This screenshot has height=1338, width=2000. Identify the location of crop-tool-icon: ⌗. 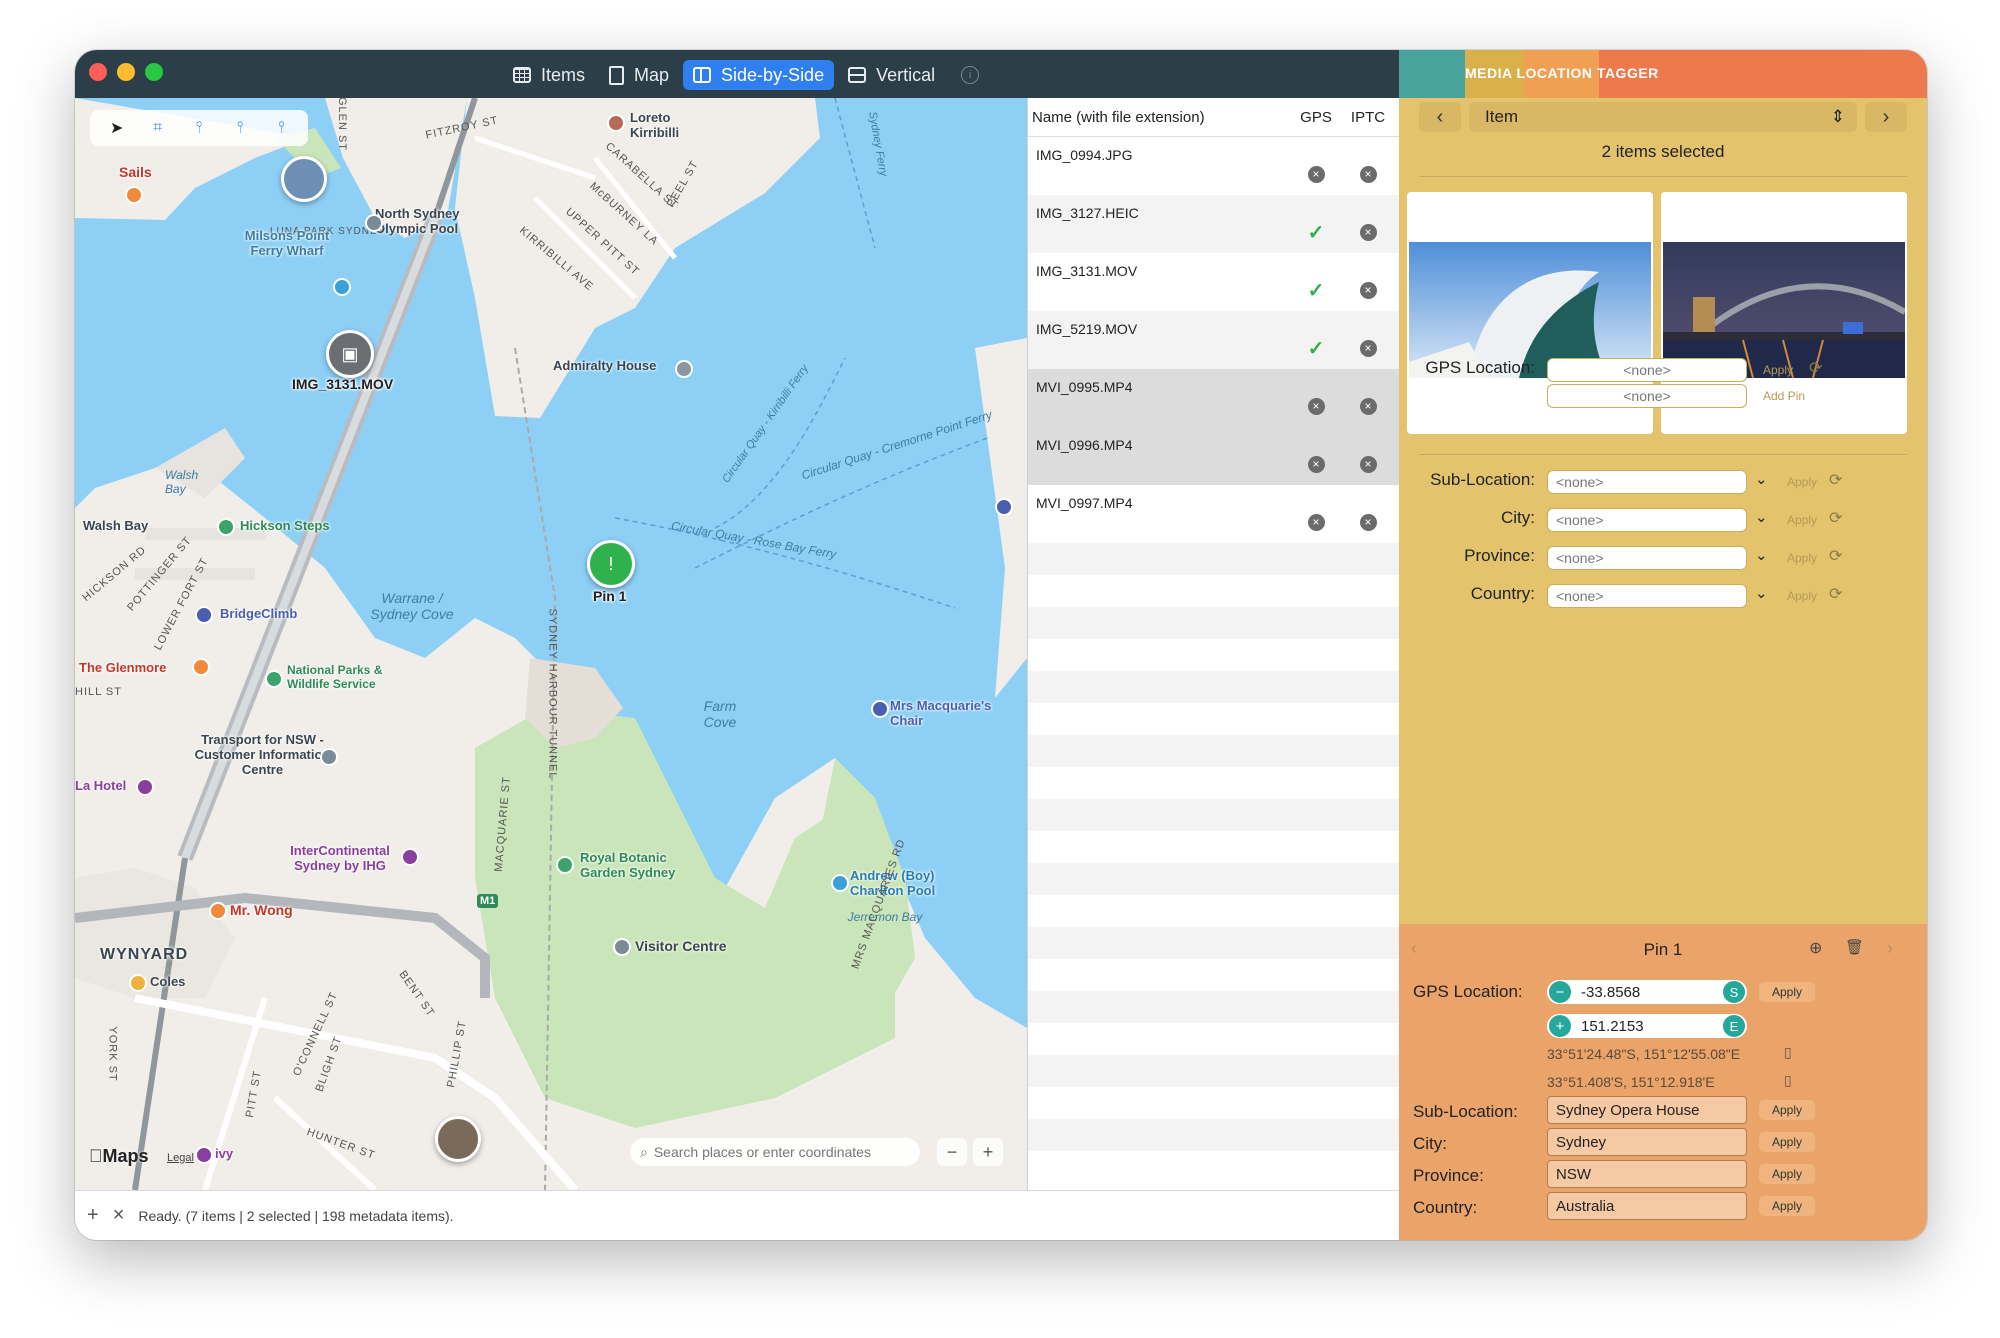
(158, 128).